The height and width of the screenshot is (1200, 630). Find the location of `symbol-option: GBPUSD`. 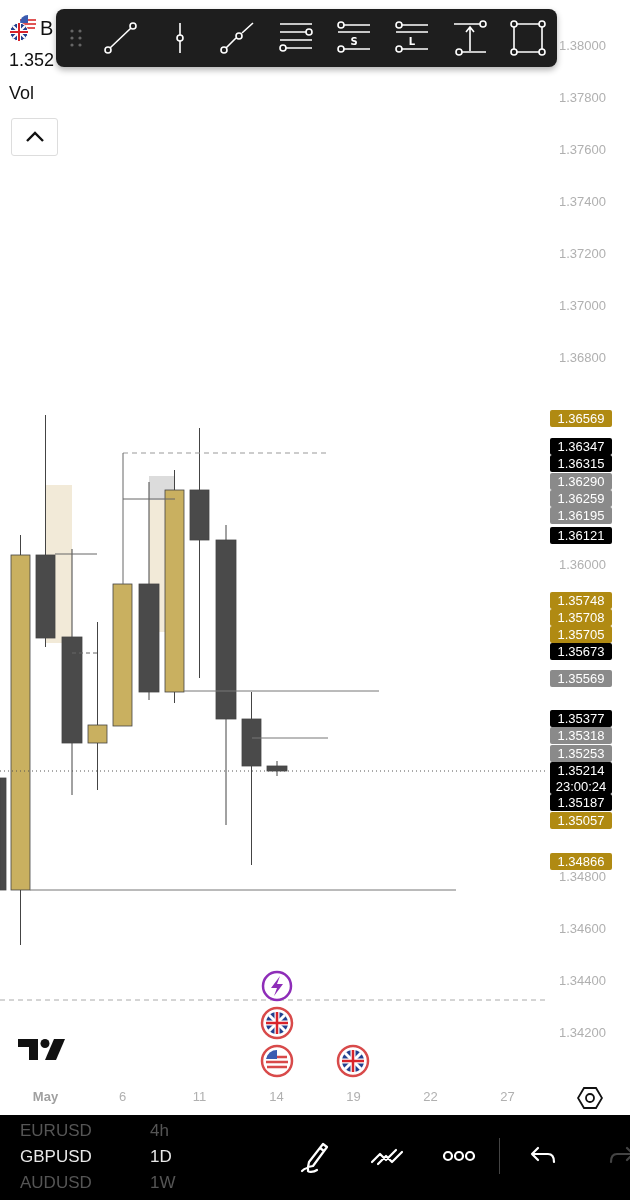

symbol-option: GBPUSD is located at coordinates (65, 1157).